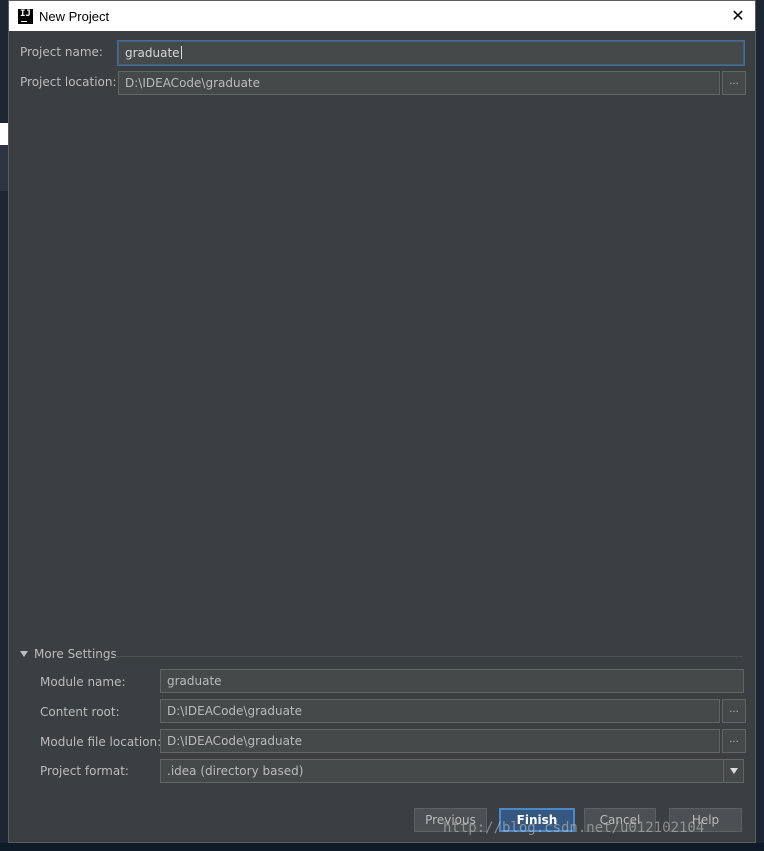 The image size is (764, 851). Describe the element at coordinates (61, 52) in the screenshot. I see `project-name-label: Project name:` at that location.